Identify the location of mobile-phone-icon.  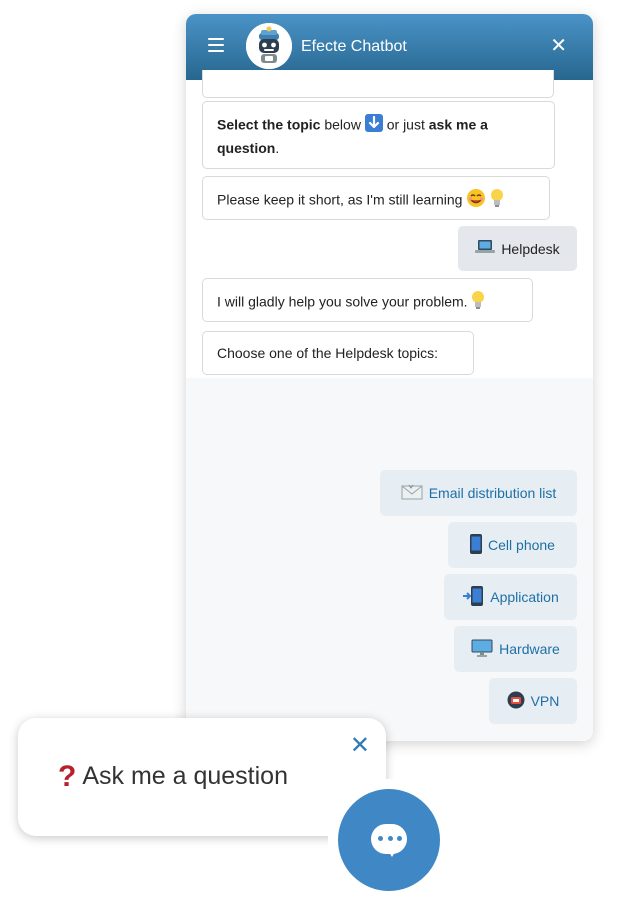
(476, 545).